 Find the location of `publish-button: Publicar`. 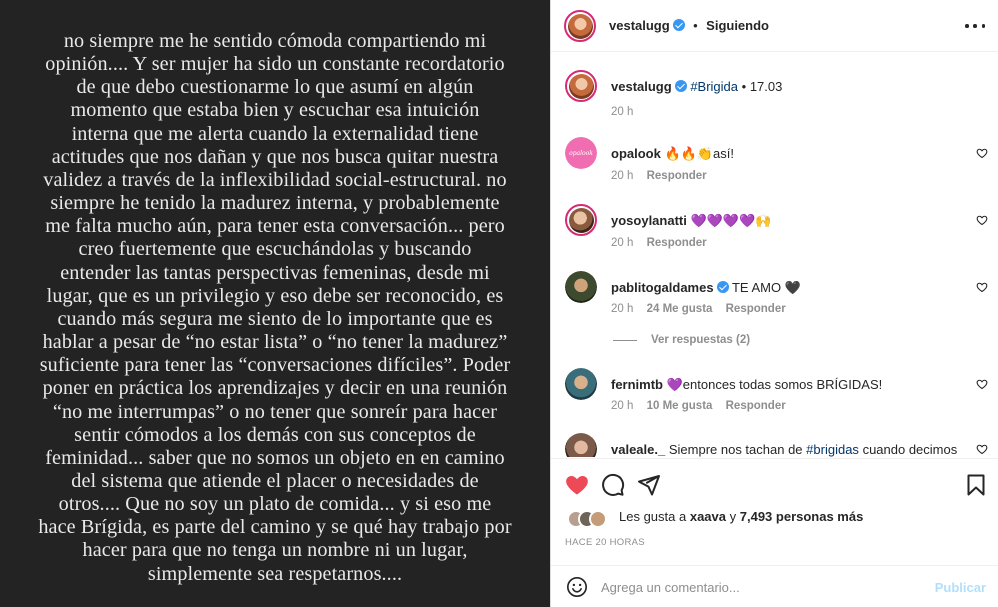

publish-button: Publicar is located at coordinates (960, 587).